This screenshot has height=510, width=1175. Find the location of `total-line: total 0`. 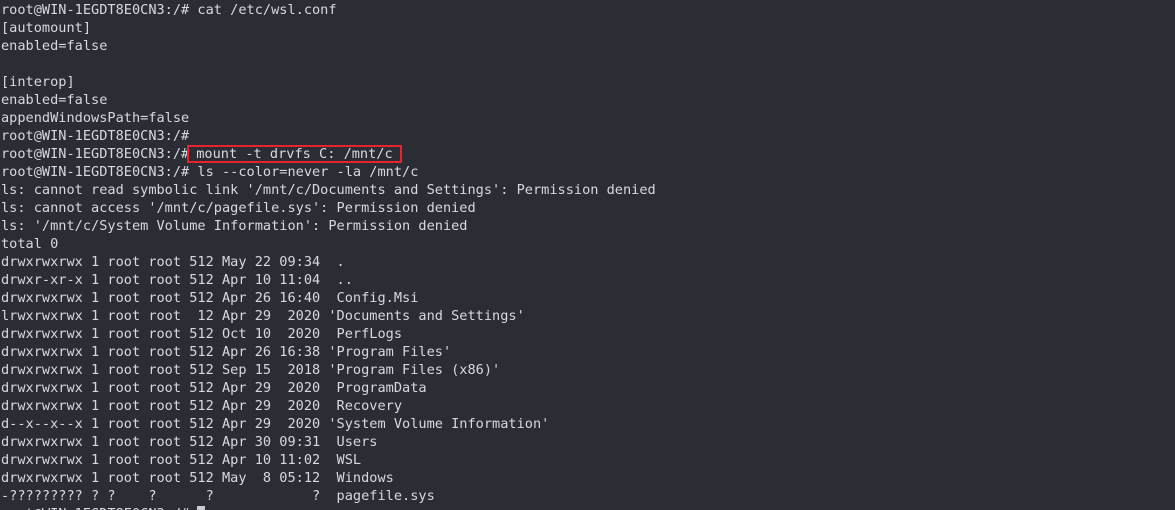

total-line: total 0 is located at coordinates (30, 244).